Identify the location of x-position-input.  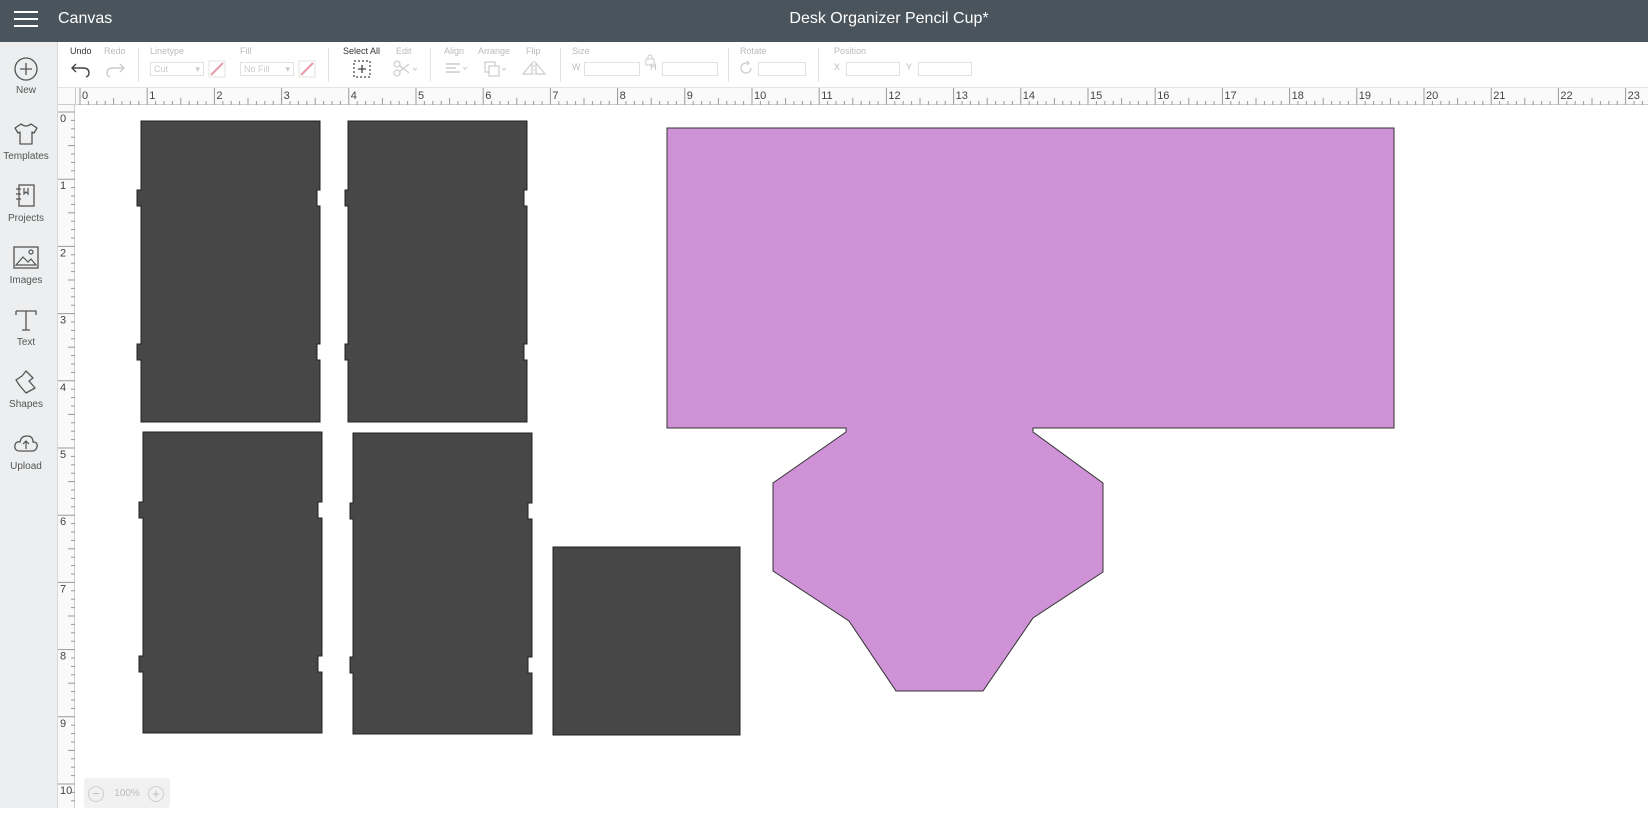
(873, 69).